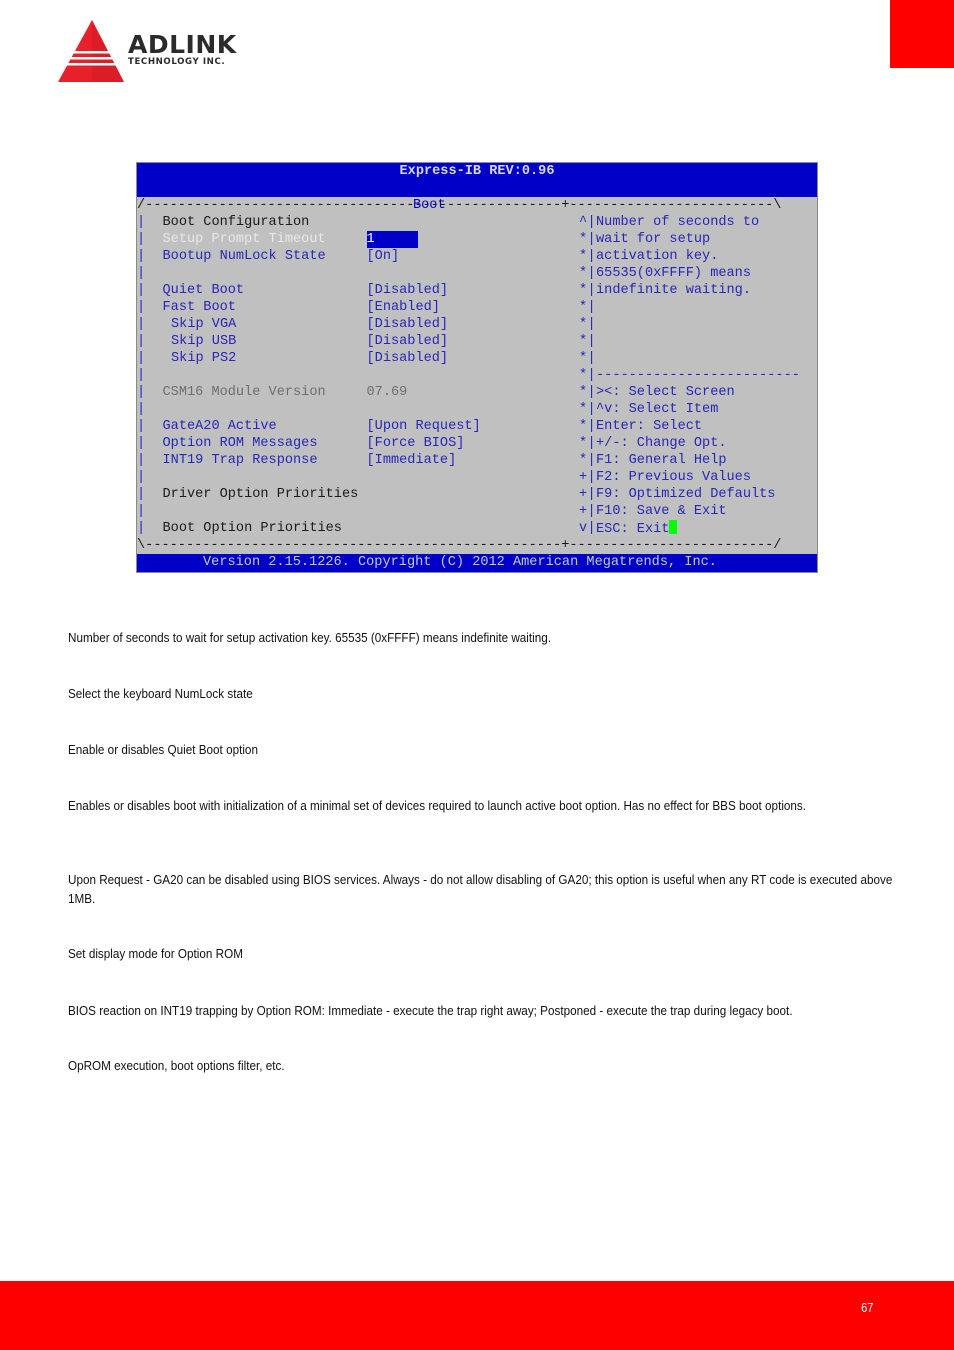  I want to click on adlink-triangle-icon, so click(91, 51).